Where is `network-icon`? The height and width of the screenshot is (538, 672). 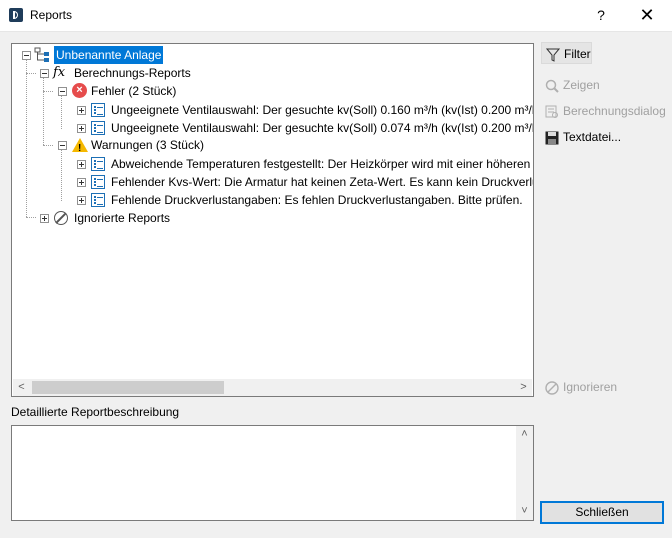 network-icon is located at coordinates (42, 55).